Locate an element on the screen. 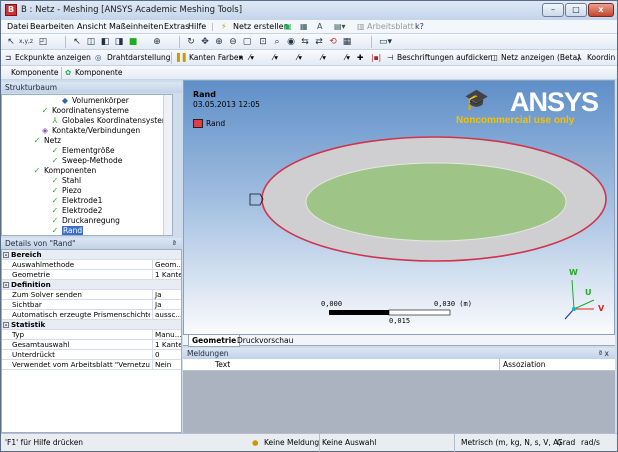  select-mode-icon: ◰ is located at coordinates (43, 42).